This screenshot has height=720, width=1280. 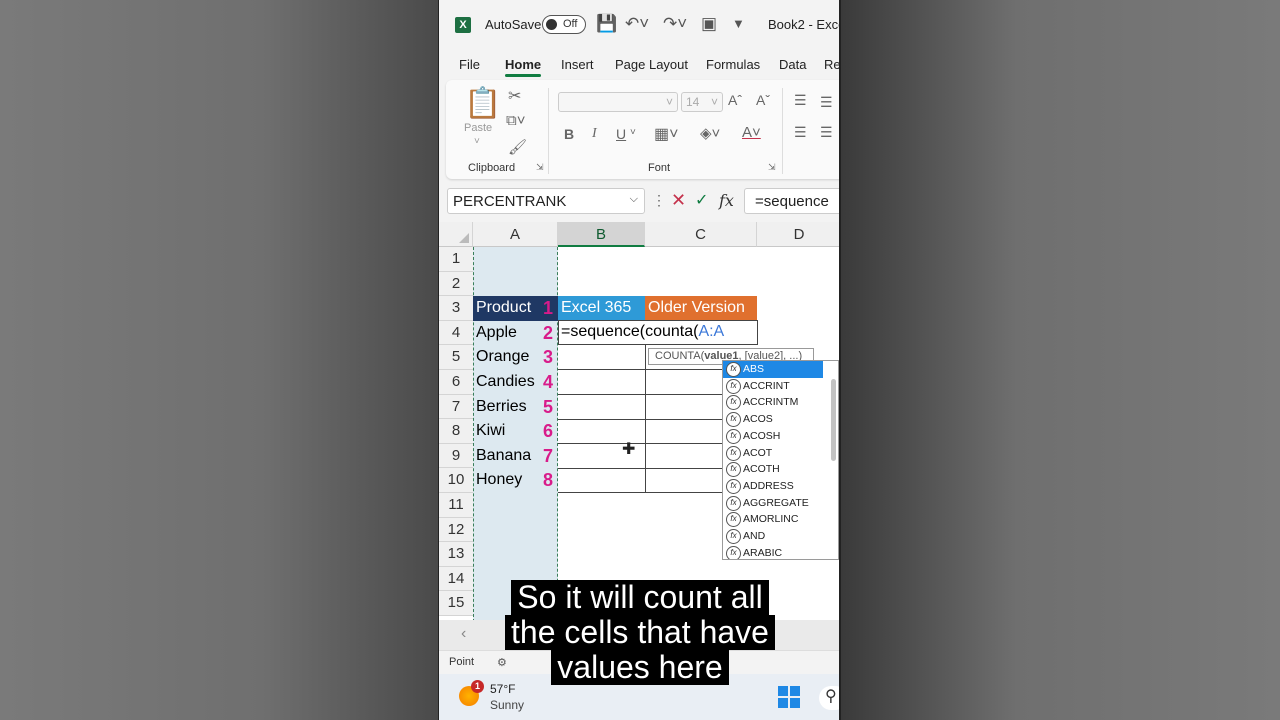 I want to click on product-cell: Kiwi, so click(x=508, y=431).